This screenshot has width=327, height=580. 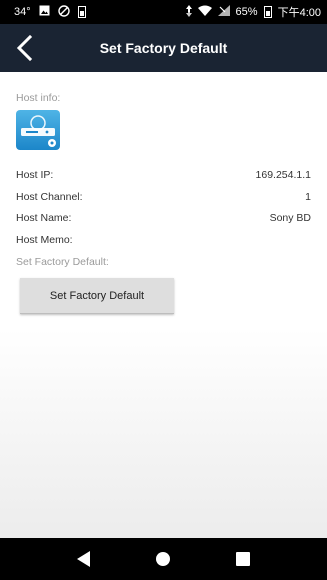 I want to click on temperature-text: 34°, so click(x=22, y=12).